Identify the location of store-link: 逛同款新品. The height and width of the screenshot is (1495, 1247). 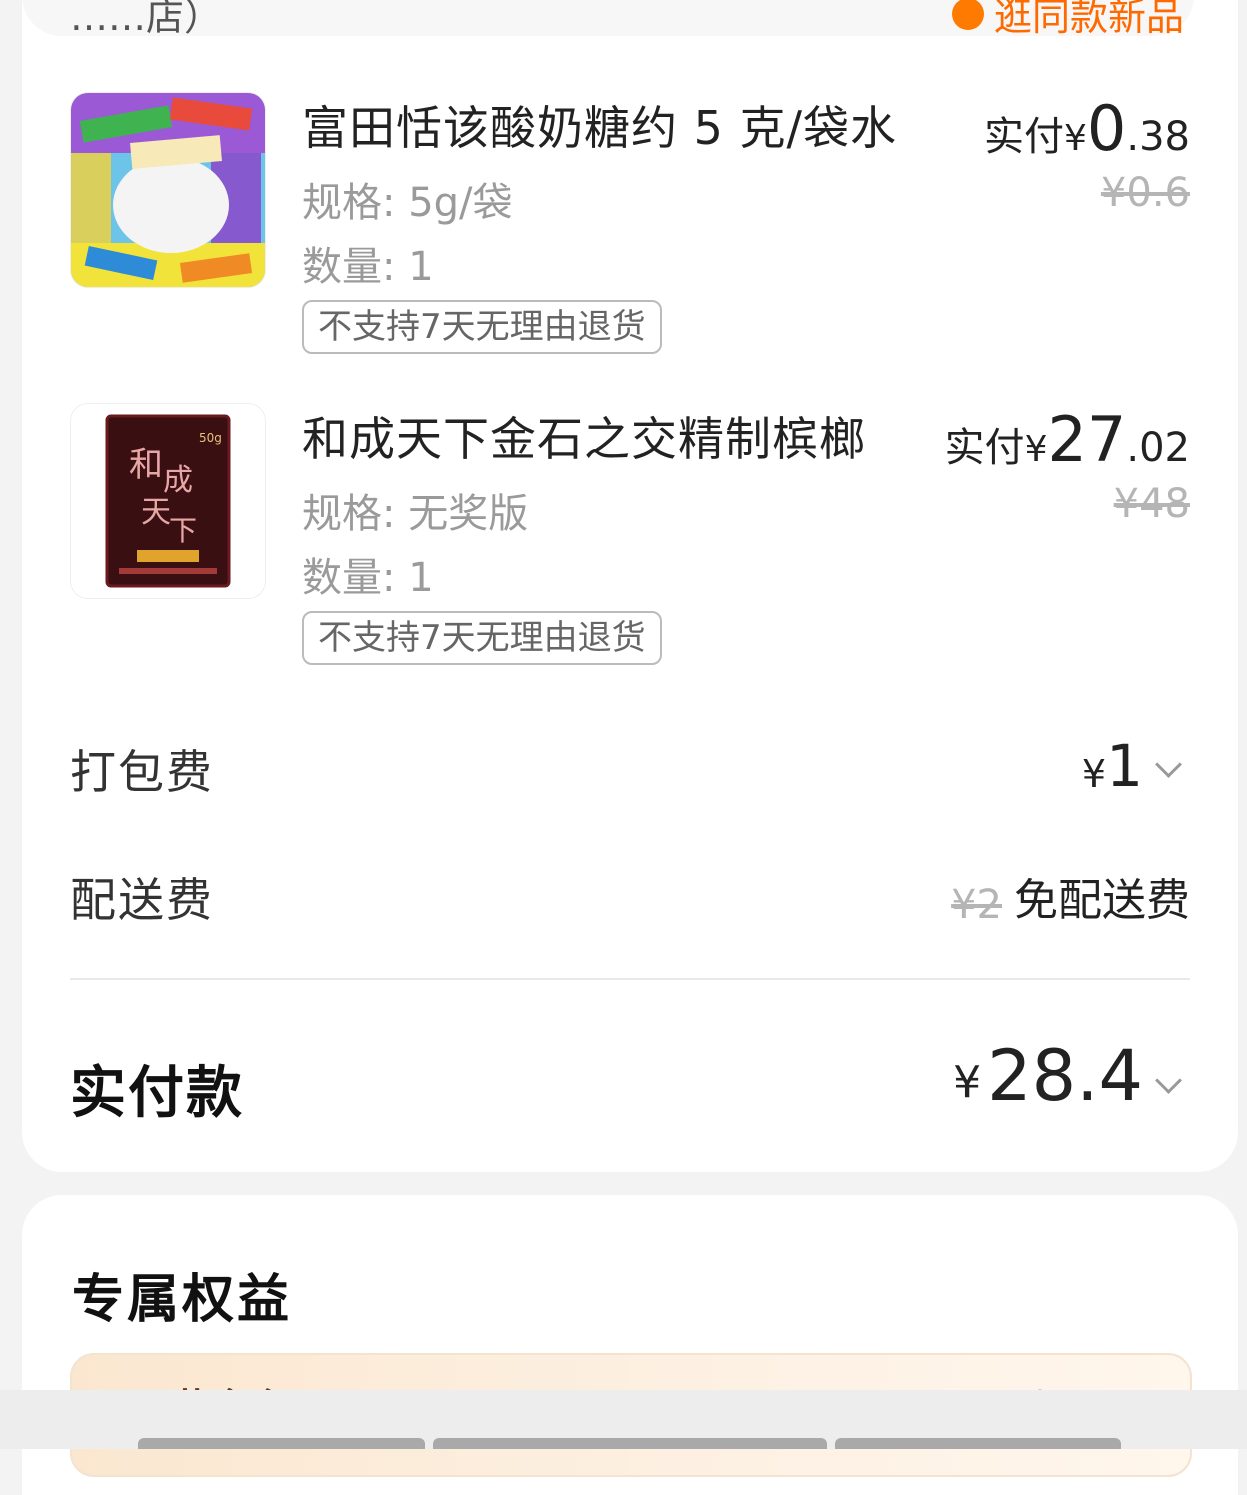
(1067, 20).